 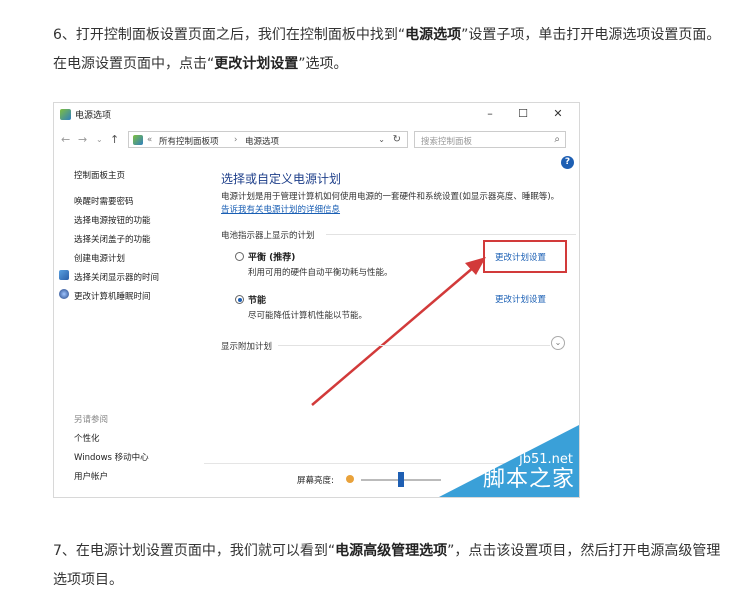 I want to click on sun-icon, so click(x=350, y=479).